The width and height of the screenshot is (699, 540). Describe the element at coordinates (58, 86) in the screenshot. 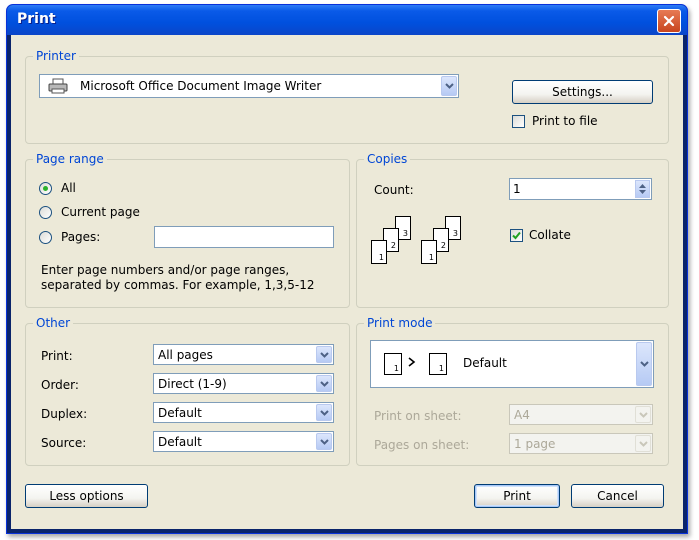

I see `printer-icon` at that location.